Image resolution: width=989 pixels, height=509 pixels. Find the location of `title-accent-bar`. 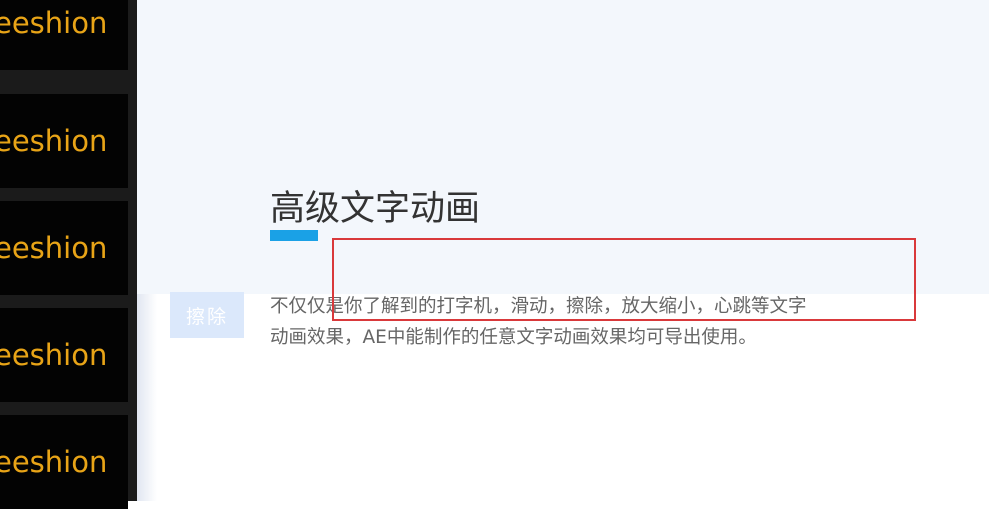

title-accent-bar is located at coordinates (294, 235).